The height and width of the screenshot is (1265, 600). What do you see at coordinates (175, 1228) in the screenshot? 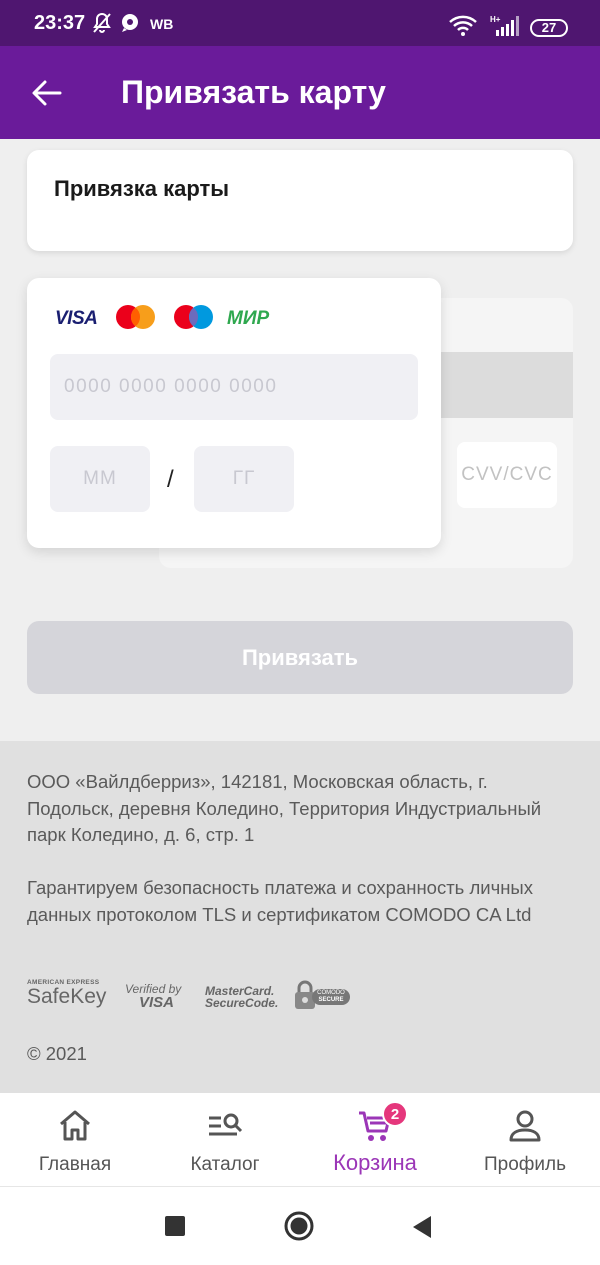
I see `recent-apps-icon` at bounding box center [175, 1228].